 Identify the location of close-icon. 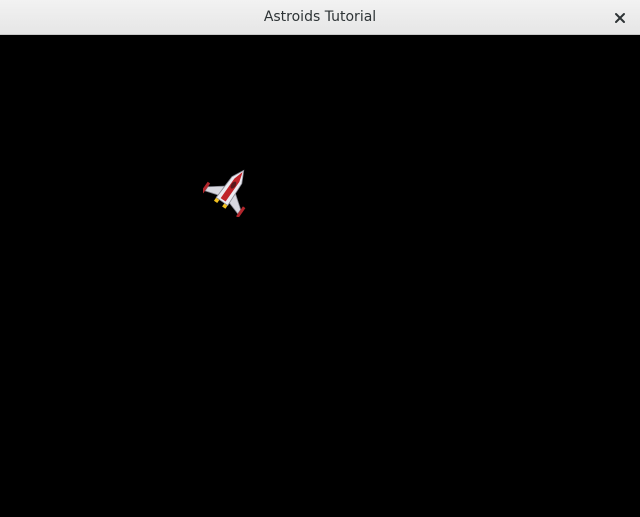
(620, 18).